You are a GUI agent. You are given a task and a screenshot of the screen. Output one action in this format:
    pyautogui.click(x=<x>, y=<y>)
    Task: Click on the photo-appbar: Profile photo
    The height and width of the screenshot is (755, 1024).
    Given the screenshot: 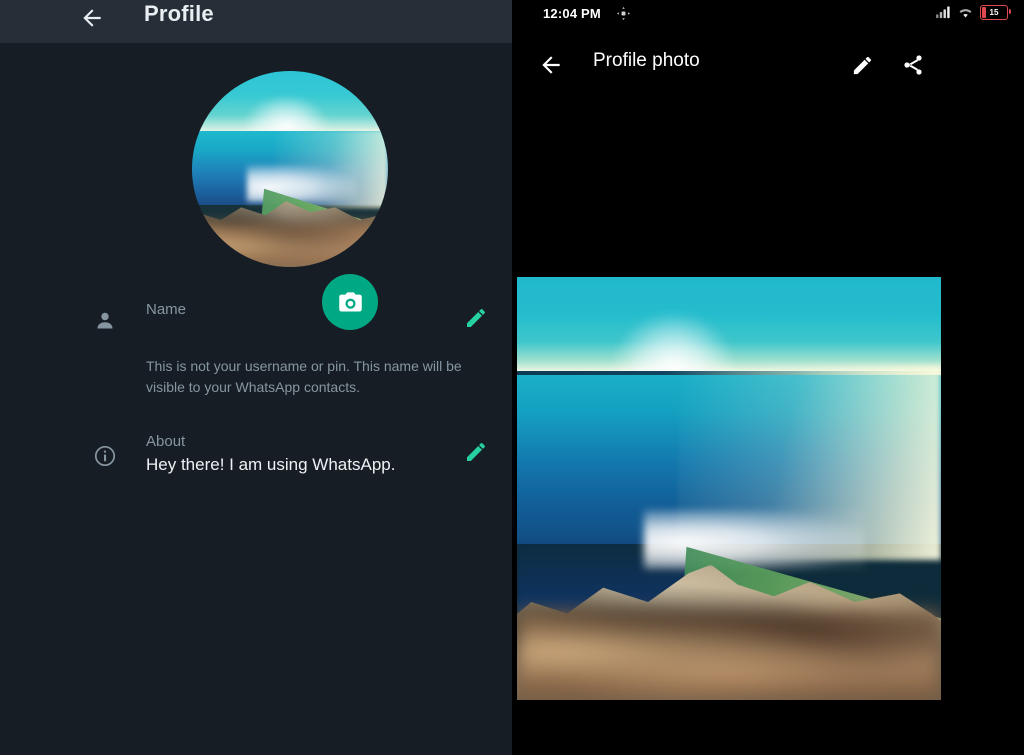 What is the action you would take?
    pyautogui.click(x=768, y=65)
    